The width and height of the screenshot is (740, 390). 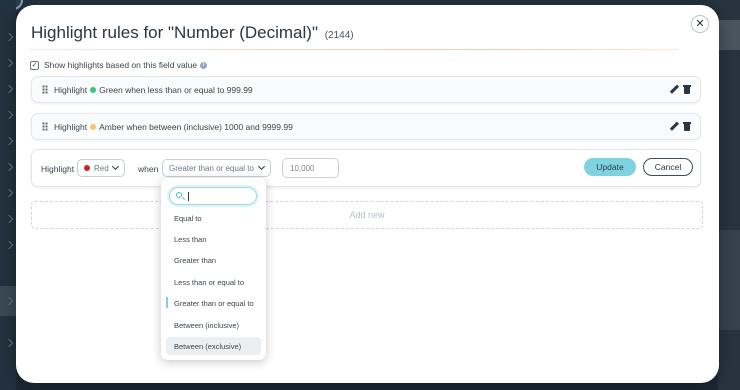 I want to click on color-select-value: Red, so click(x=101, y=168).